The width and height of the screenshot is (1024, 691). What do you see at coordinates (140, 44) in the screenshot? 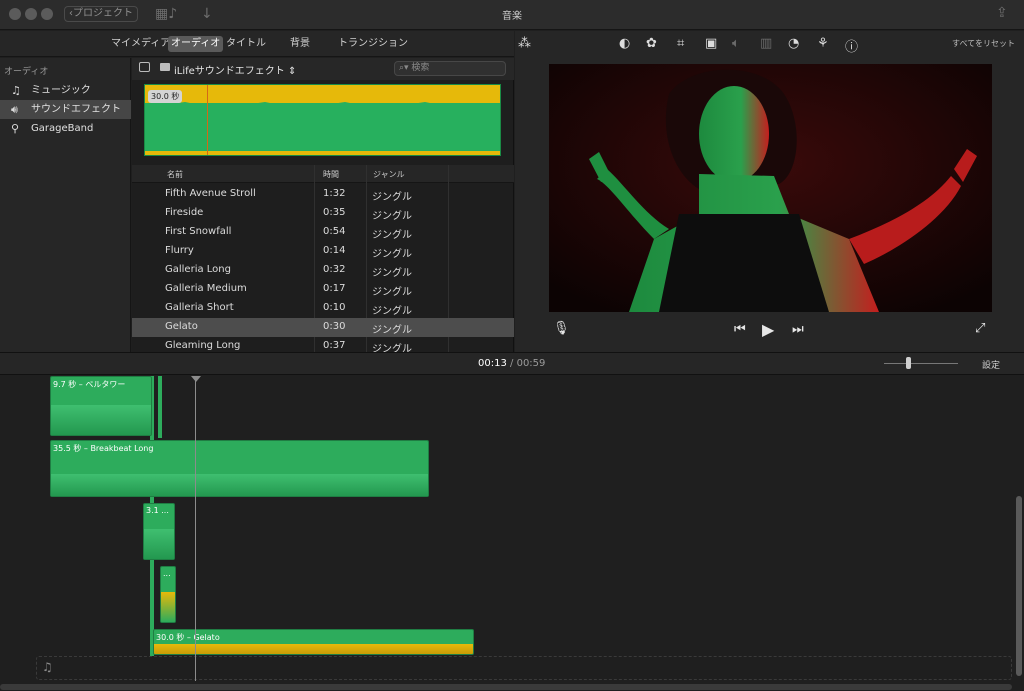
I see `tab-my-media: マイメディア` at bounding box center [140, 44].